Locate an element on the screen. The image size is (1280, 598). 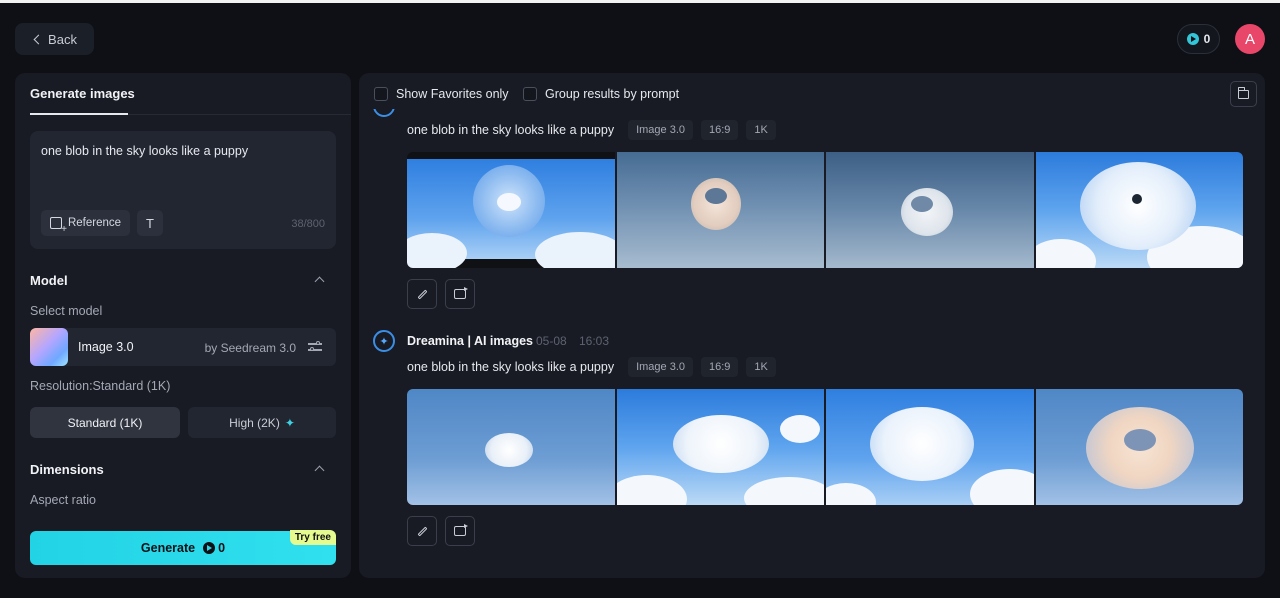
add-image-icon is located at coordinates (58, 226).